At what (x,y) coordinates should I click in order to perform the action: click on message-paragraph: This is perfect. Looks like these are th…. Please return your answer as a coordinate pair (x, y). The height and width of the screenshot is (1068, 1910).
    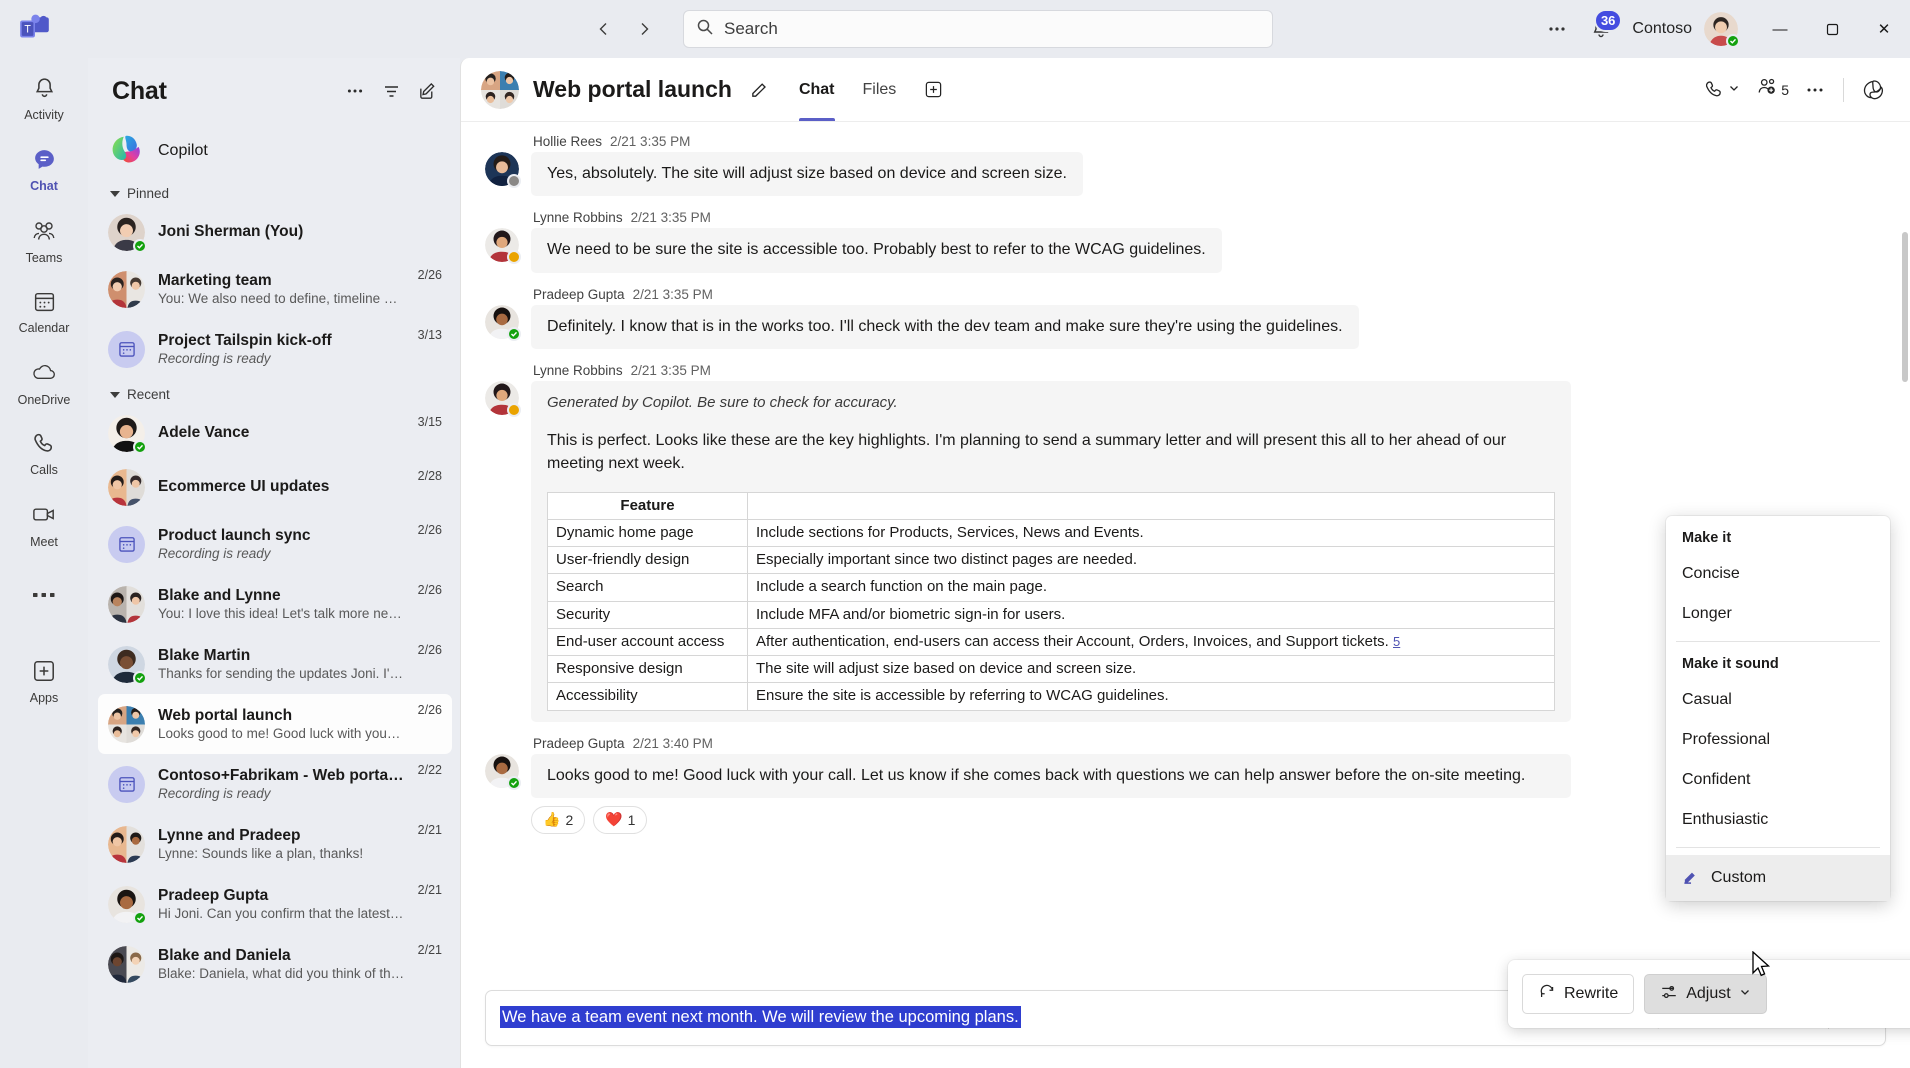
    Looking at the image, I should click on (1027, 452).